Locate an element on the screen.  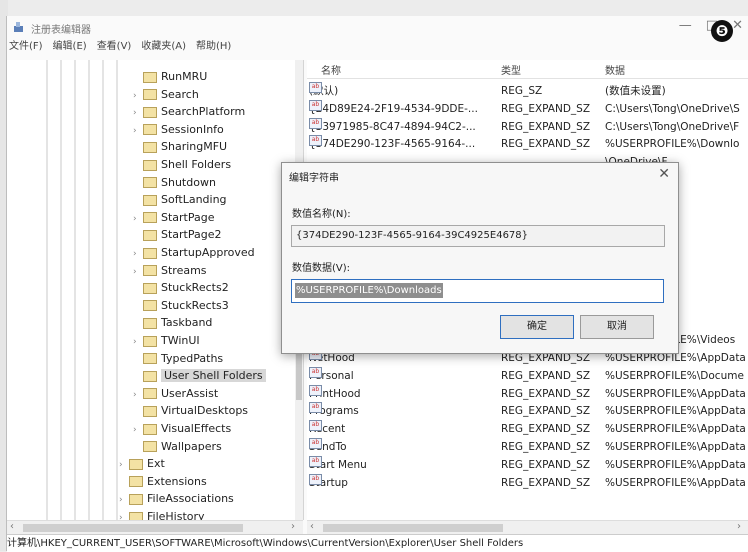
tree-item: TypedPaths is located at coordinates (178, 359).